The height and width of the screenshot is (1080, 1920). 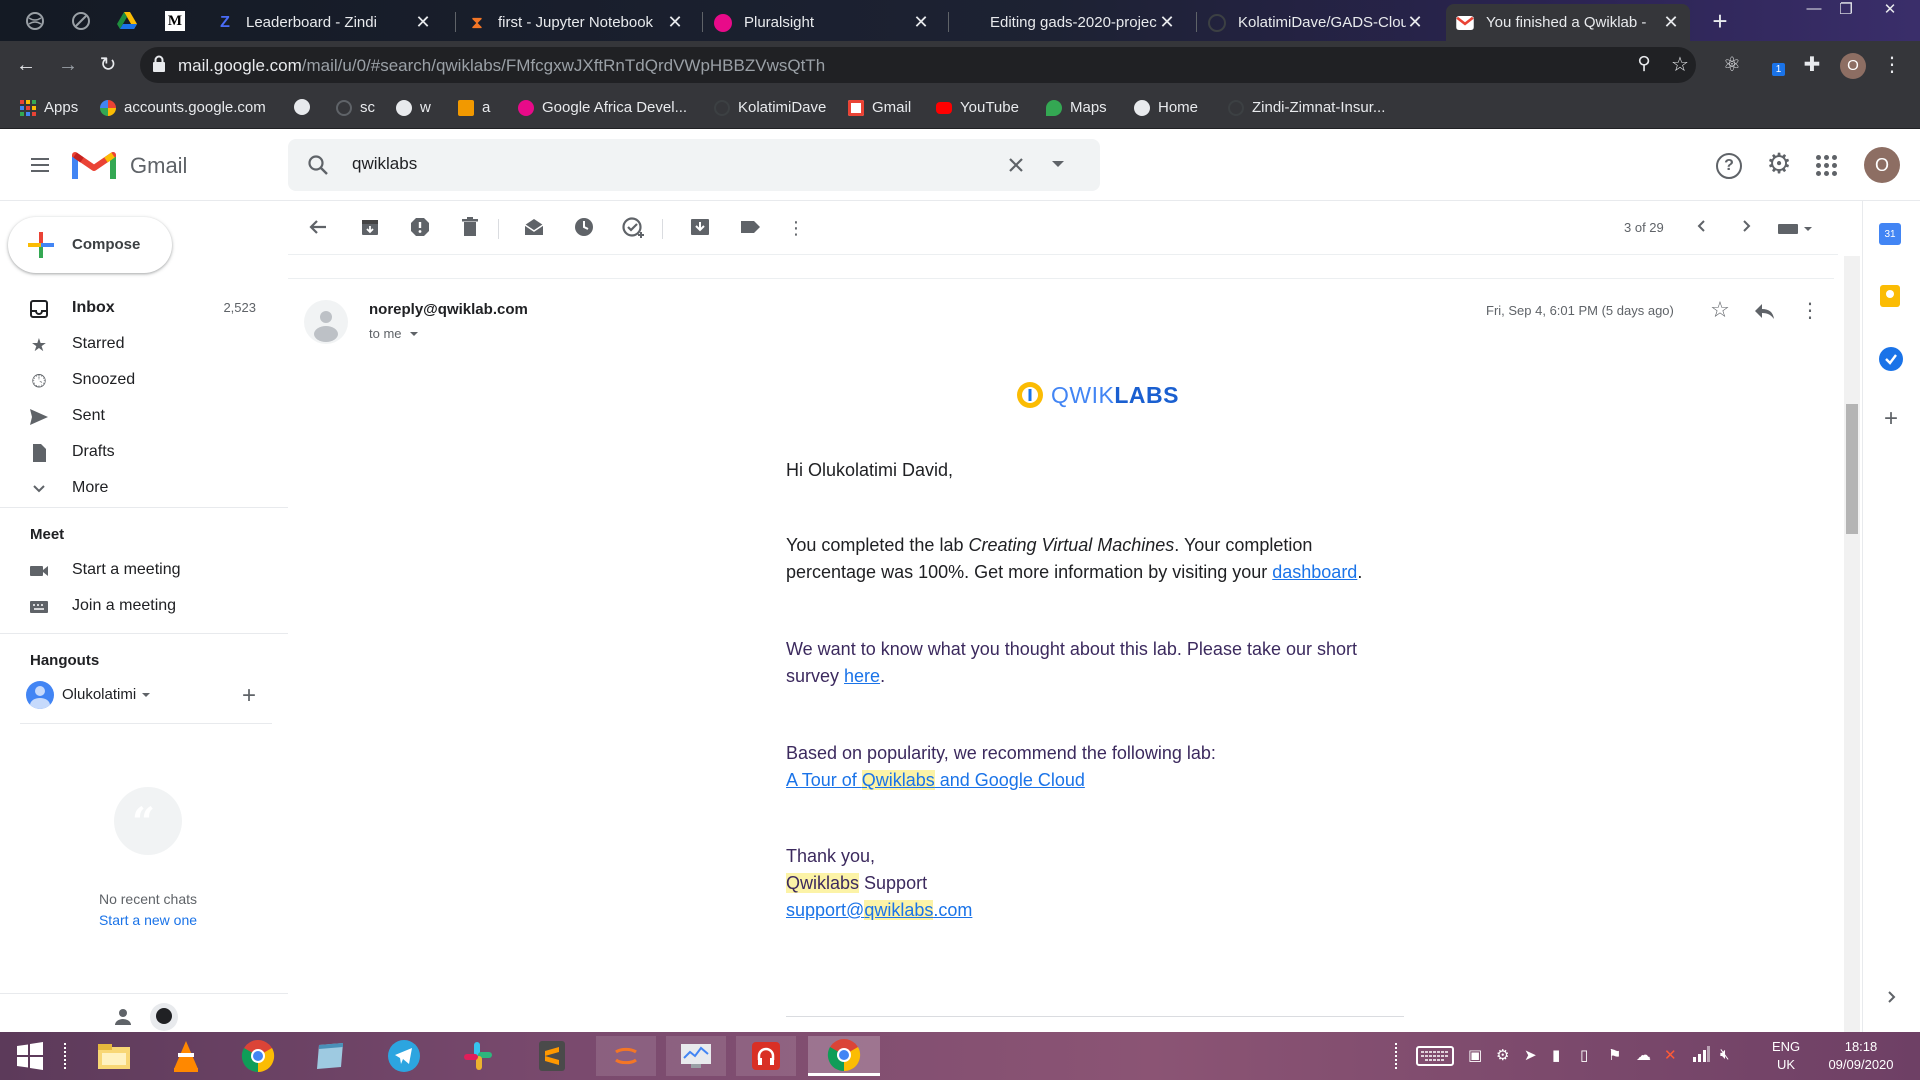 I want to click on older-chevron-icon, so click(x=1746, y=228).